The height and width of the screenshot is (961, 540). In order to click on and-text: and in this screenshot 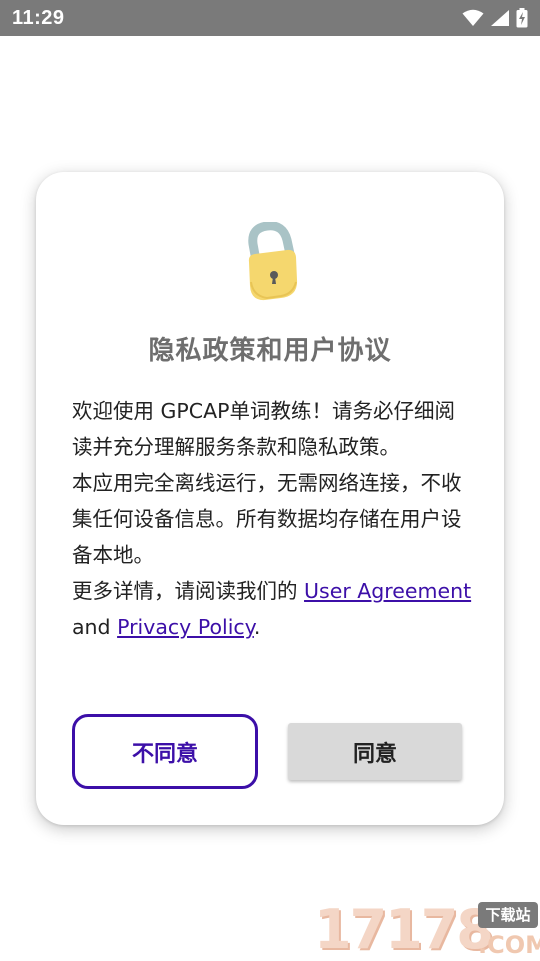, I will do `click(95, 627)`.